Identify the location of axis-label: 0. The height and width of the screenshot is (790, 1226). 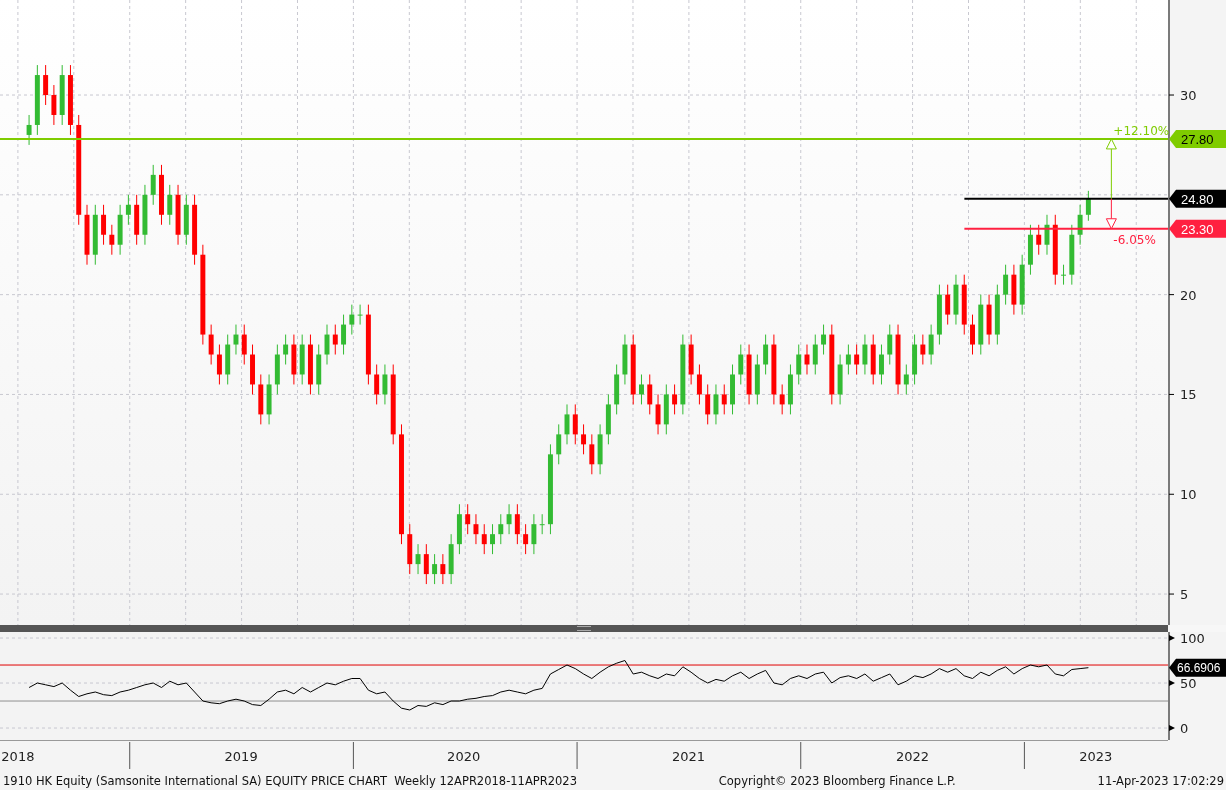
(1184, 729).